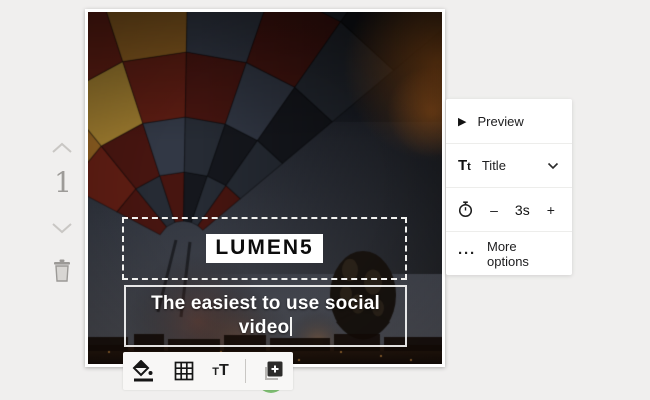 This screenshot has width=650, height=400. Describe the element at coordinates (522, 209) in the screenshot. I see `duration-value: 3s` at that location.